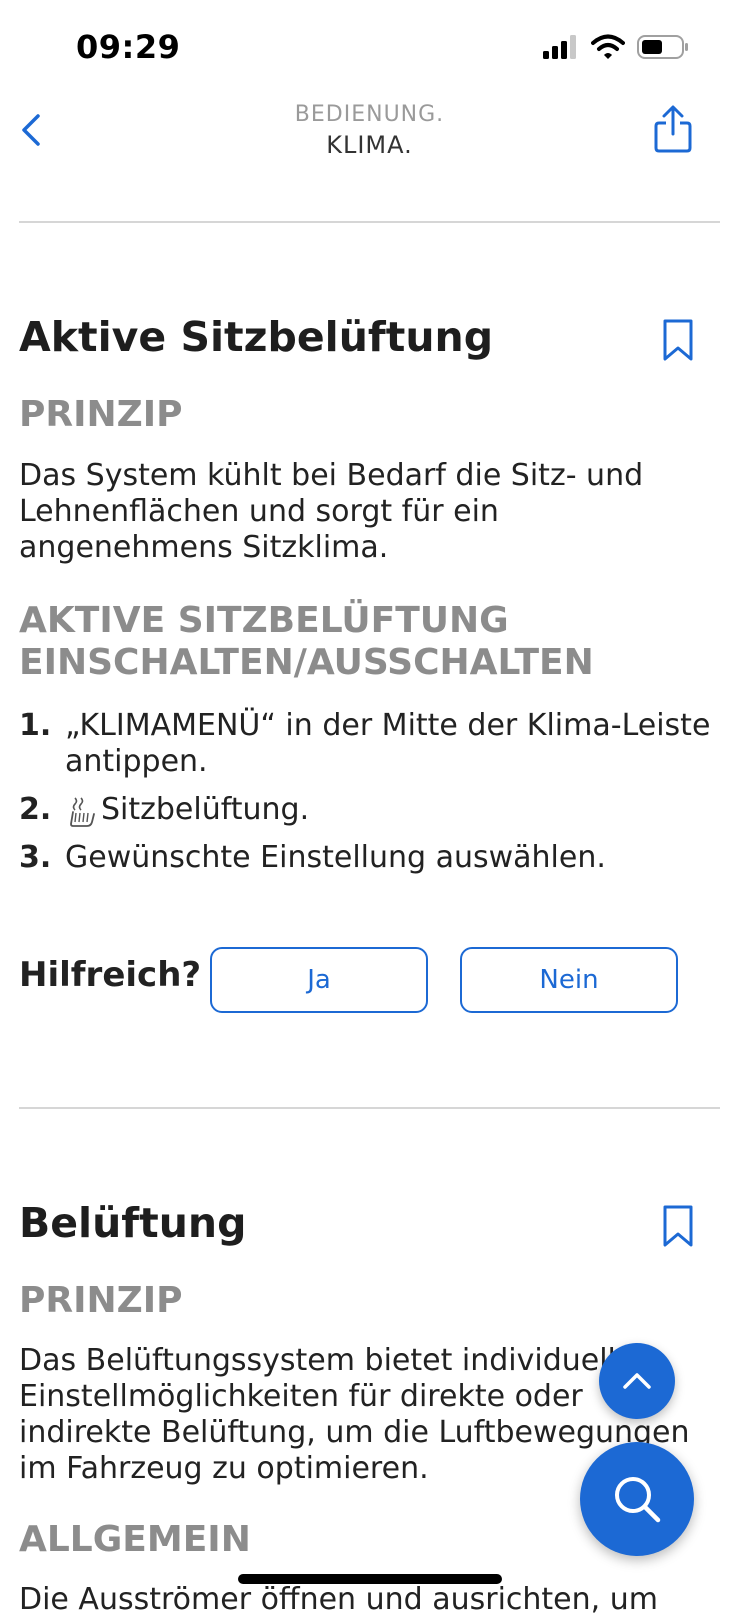 This screenshot has width=739, height=1617. I want to click on list-item: 2. Sitzbelüftung., so click(369, 810).